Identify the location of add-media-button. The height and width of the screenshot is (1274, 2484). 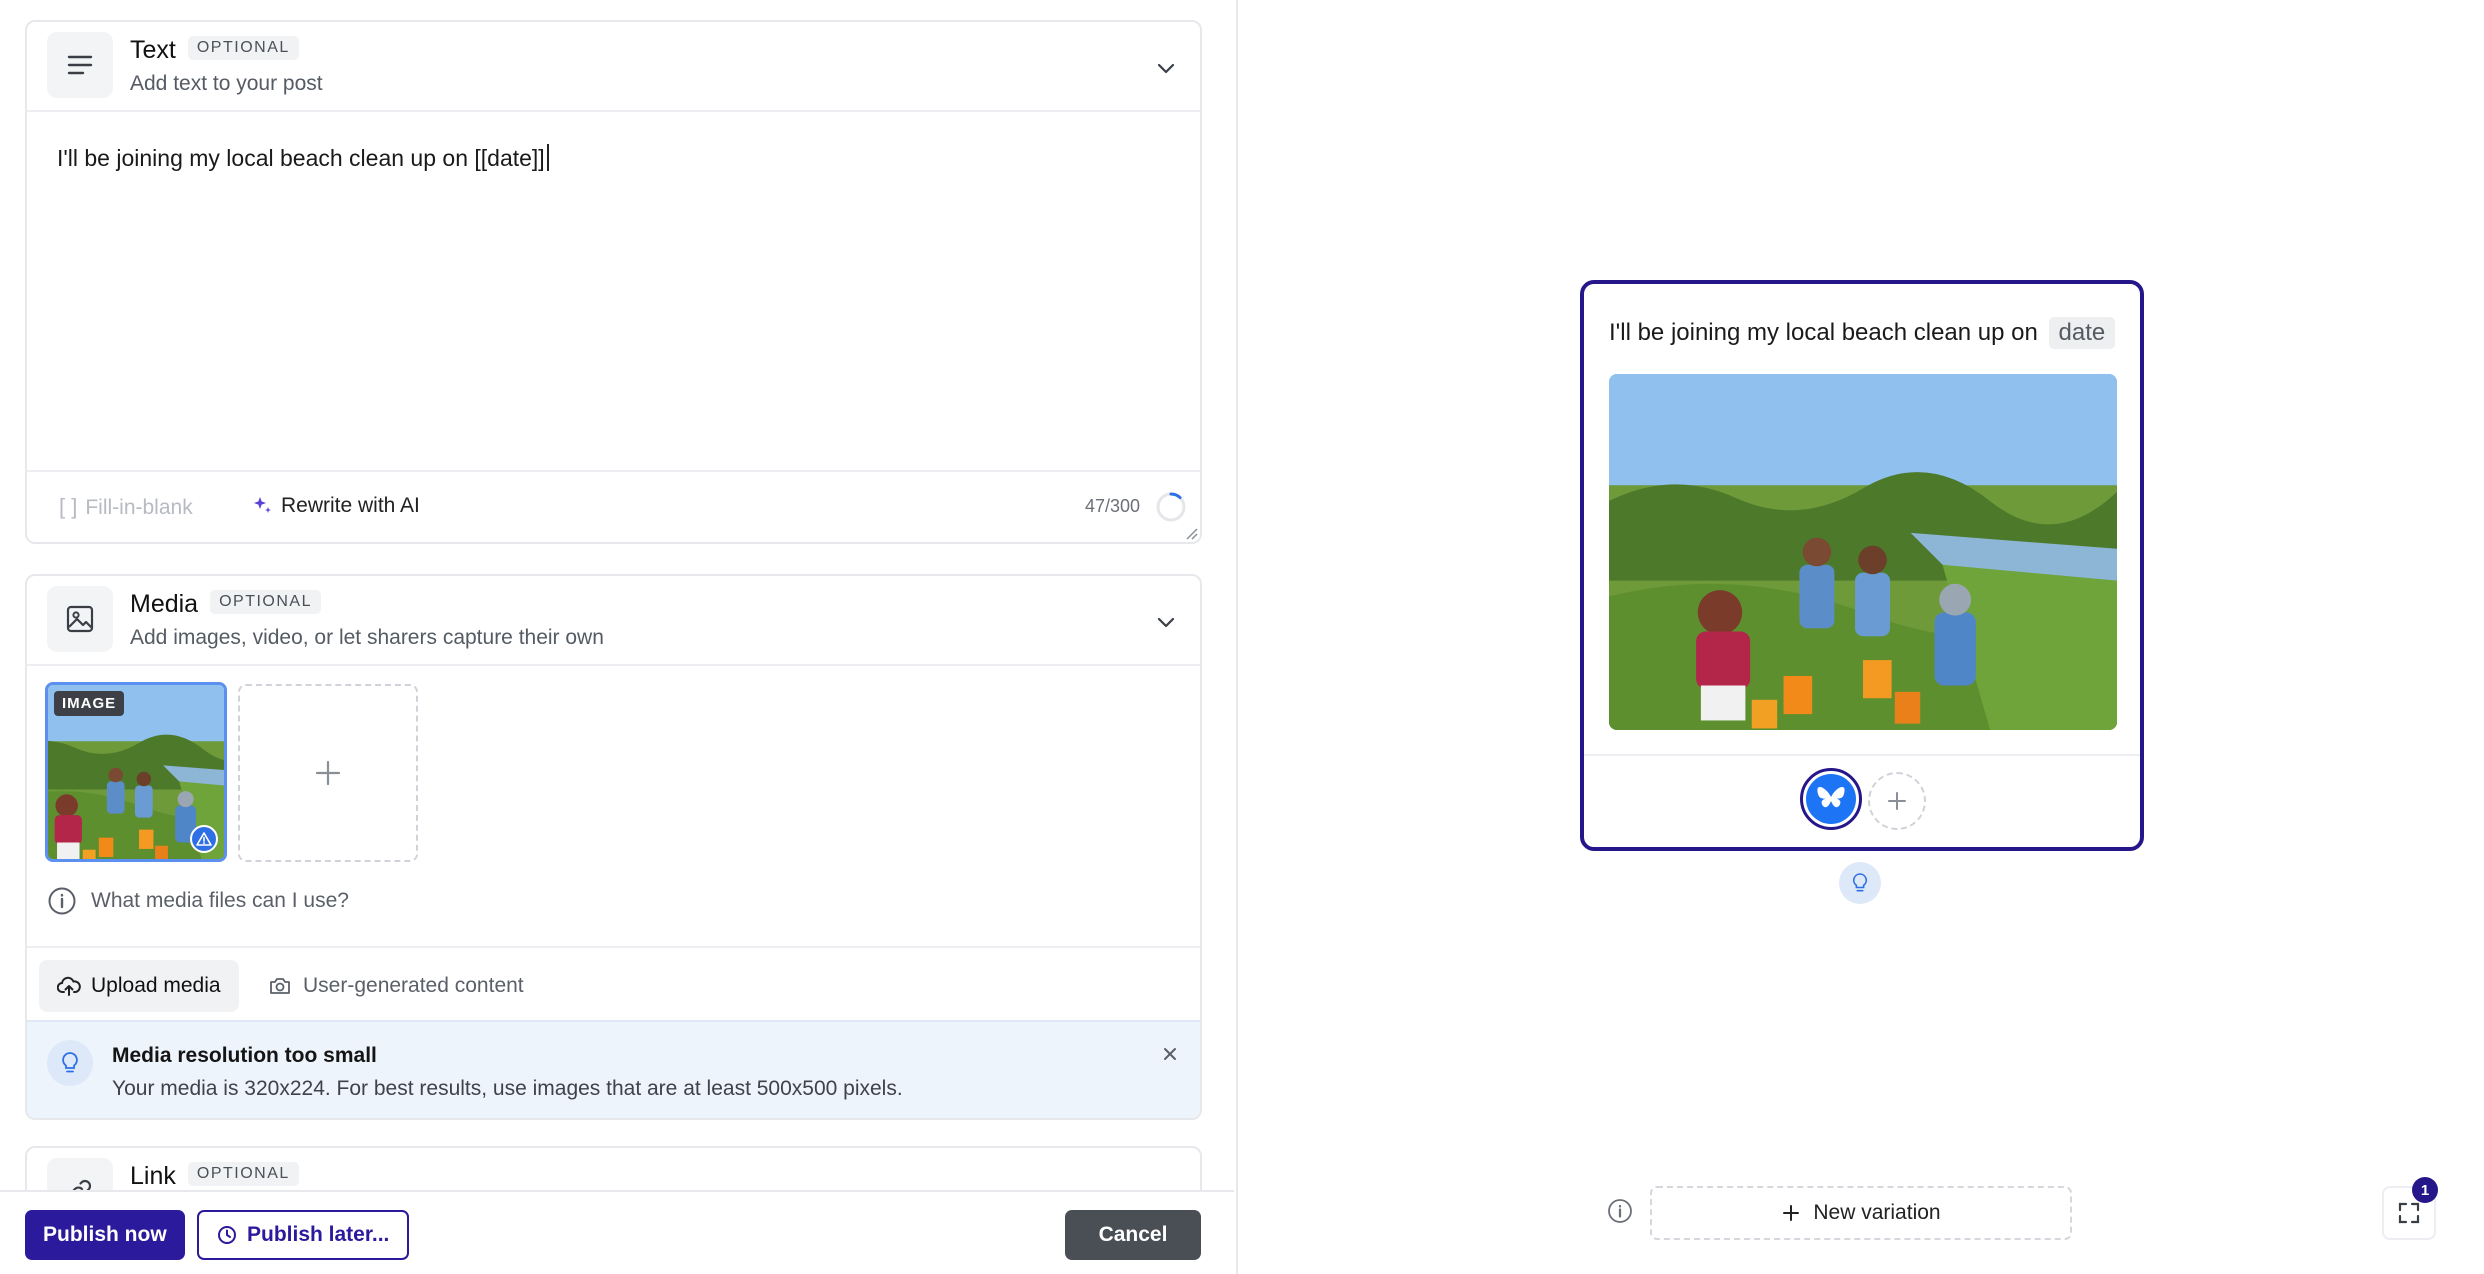
(328, 773).